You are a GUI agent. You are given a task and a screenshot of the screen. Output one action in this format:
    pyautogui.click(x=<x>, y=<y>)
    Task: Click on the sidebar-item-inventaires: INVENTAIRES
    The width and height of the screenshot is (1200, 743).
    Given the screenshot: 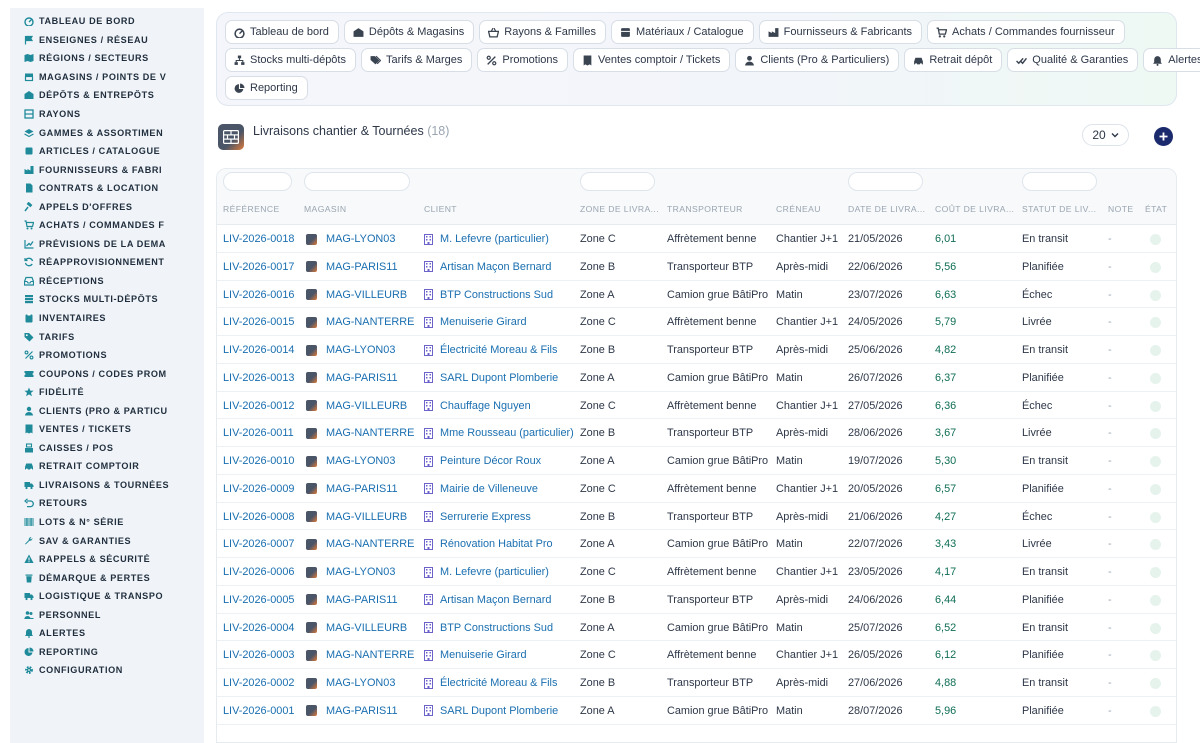 What is the action you would take?
    pyautogui.click(x=107, y=318)
    